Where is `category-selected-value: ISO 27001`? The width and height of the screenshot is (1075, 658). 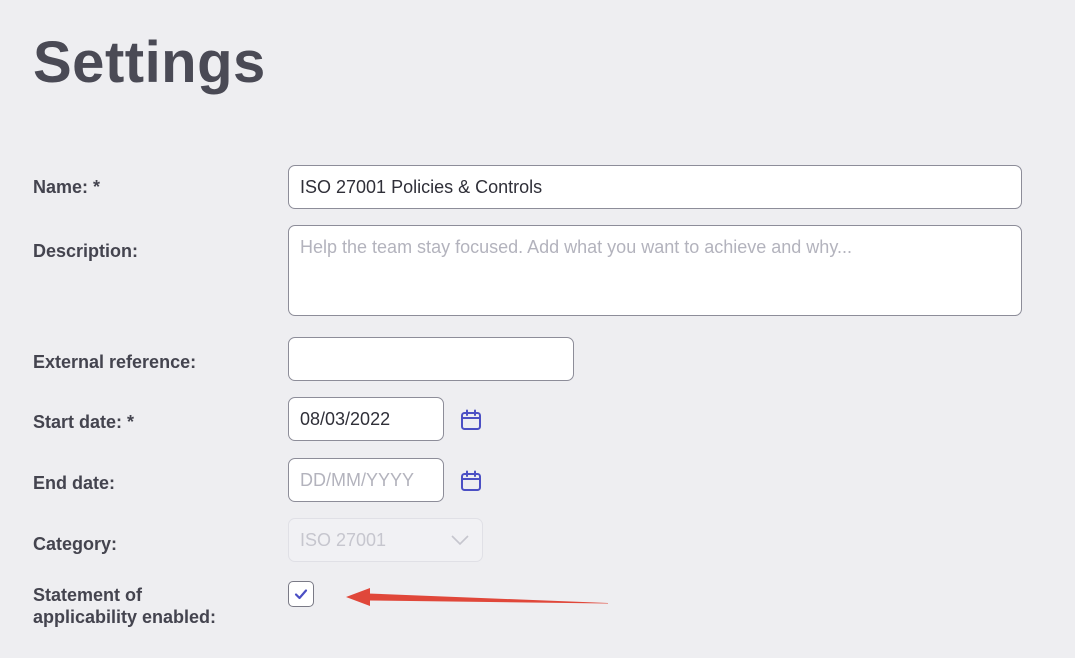
category-selected-value: ISO 27001 is located at coordinates (343, 539).